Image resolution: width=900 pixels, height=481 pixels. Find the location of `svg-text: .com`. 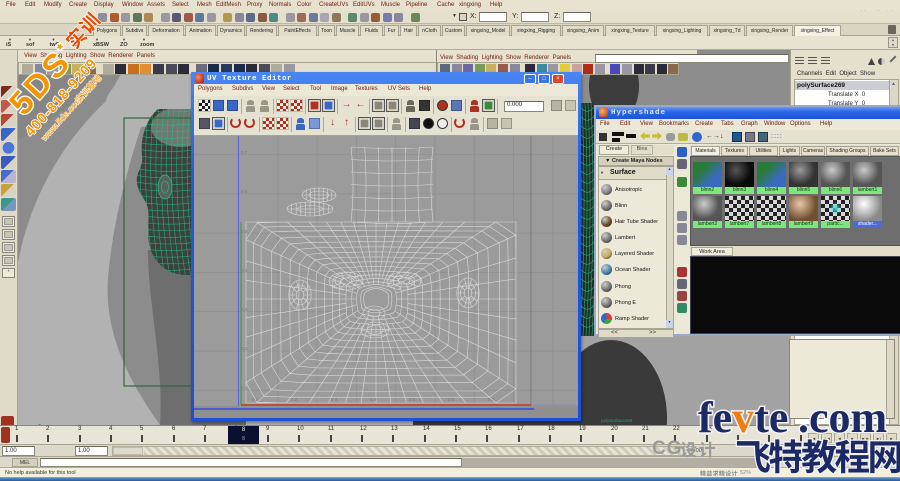

svg-text: .com is located at coordinates (842, 417).